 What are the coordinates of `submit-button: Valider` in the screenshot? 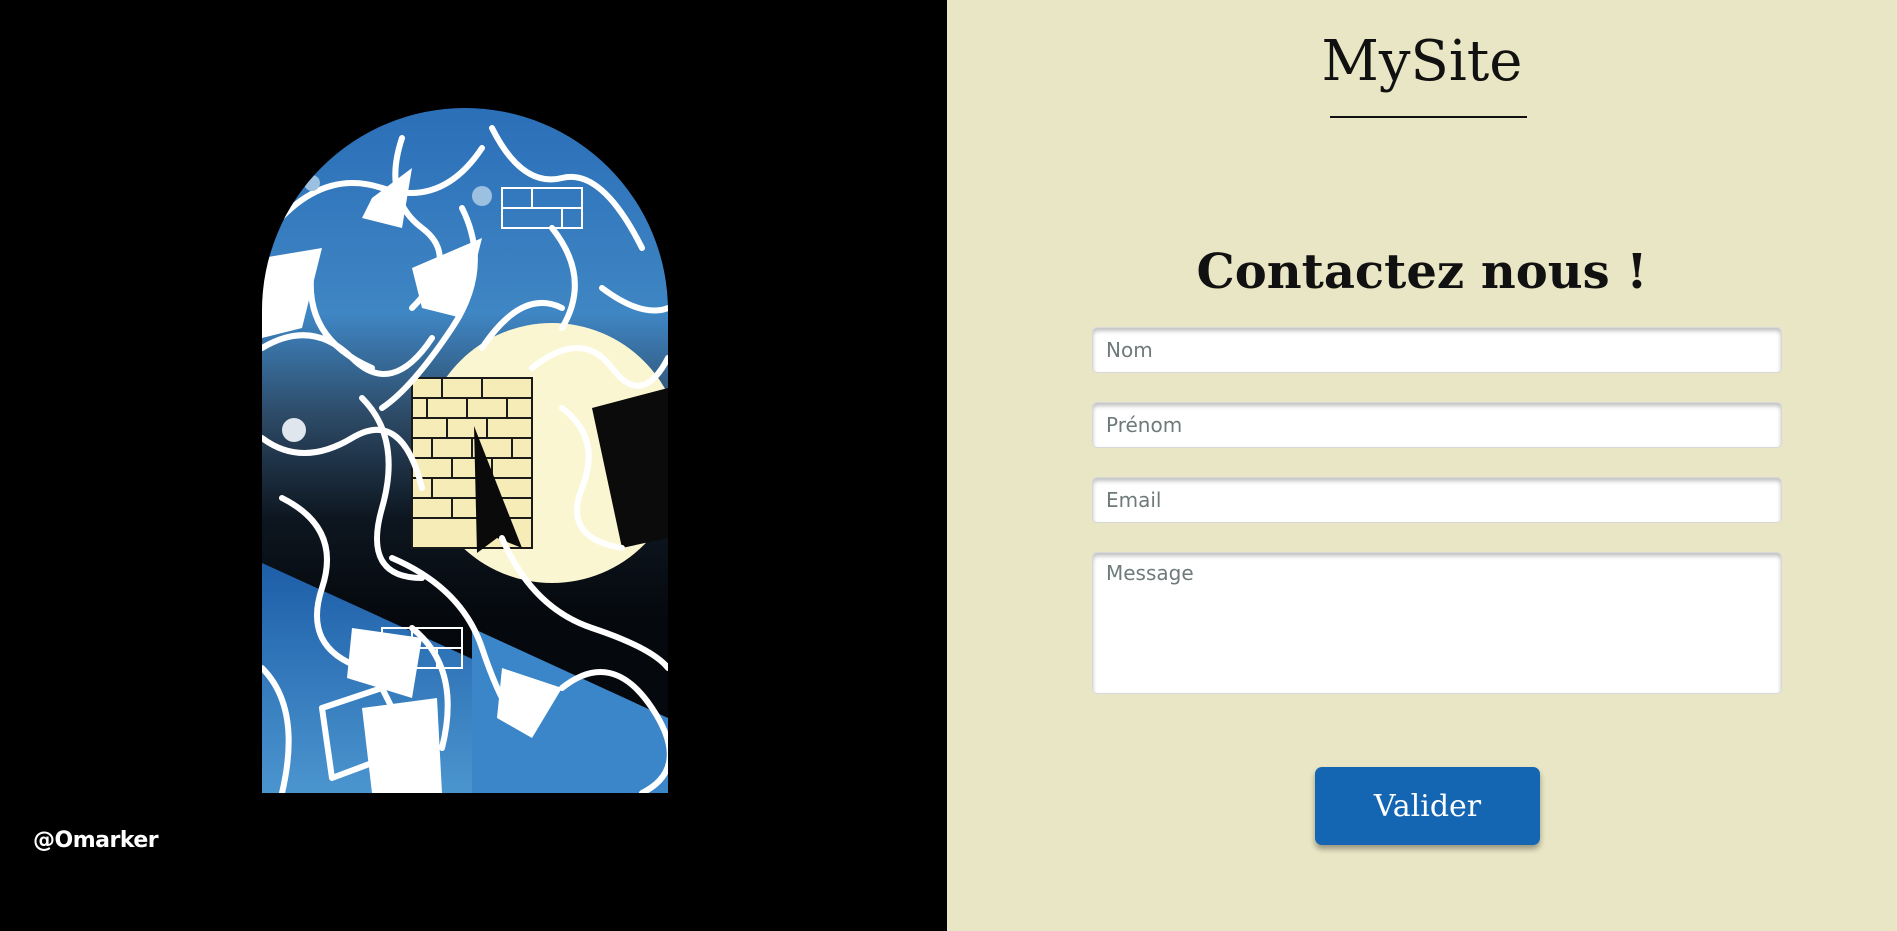 It's located at (1427, 806).